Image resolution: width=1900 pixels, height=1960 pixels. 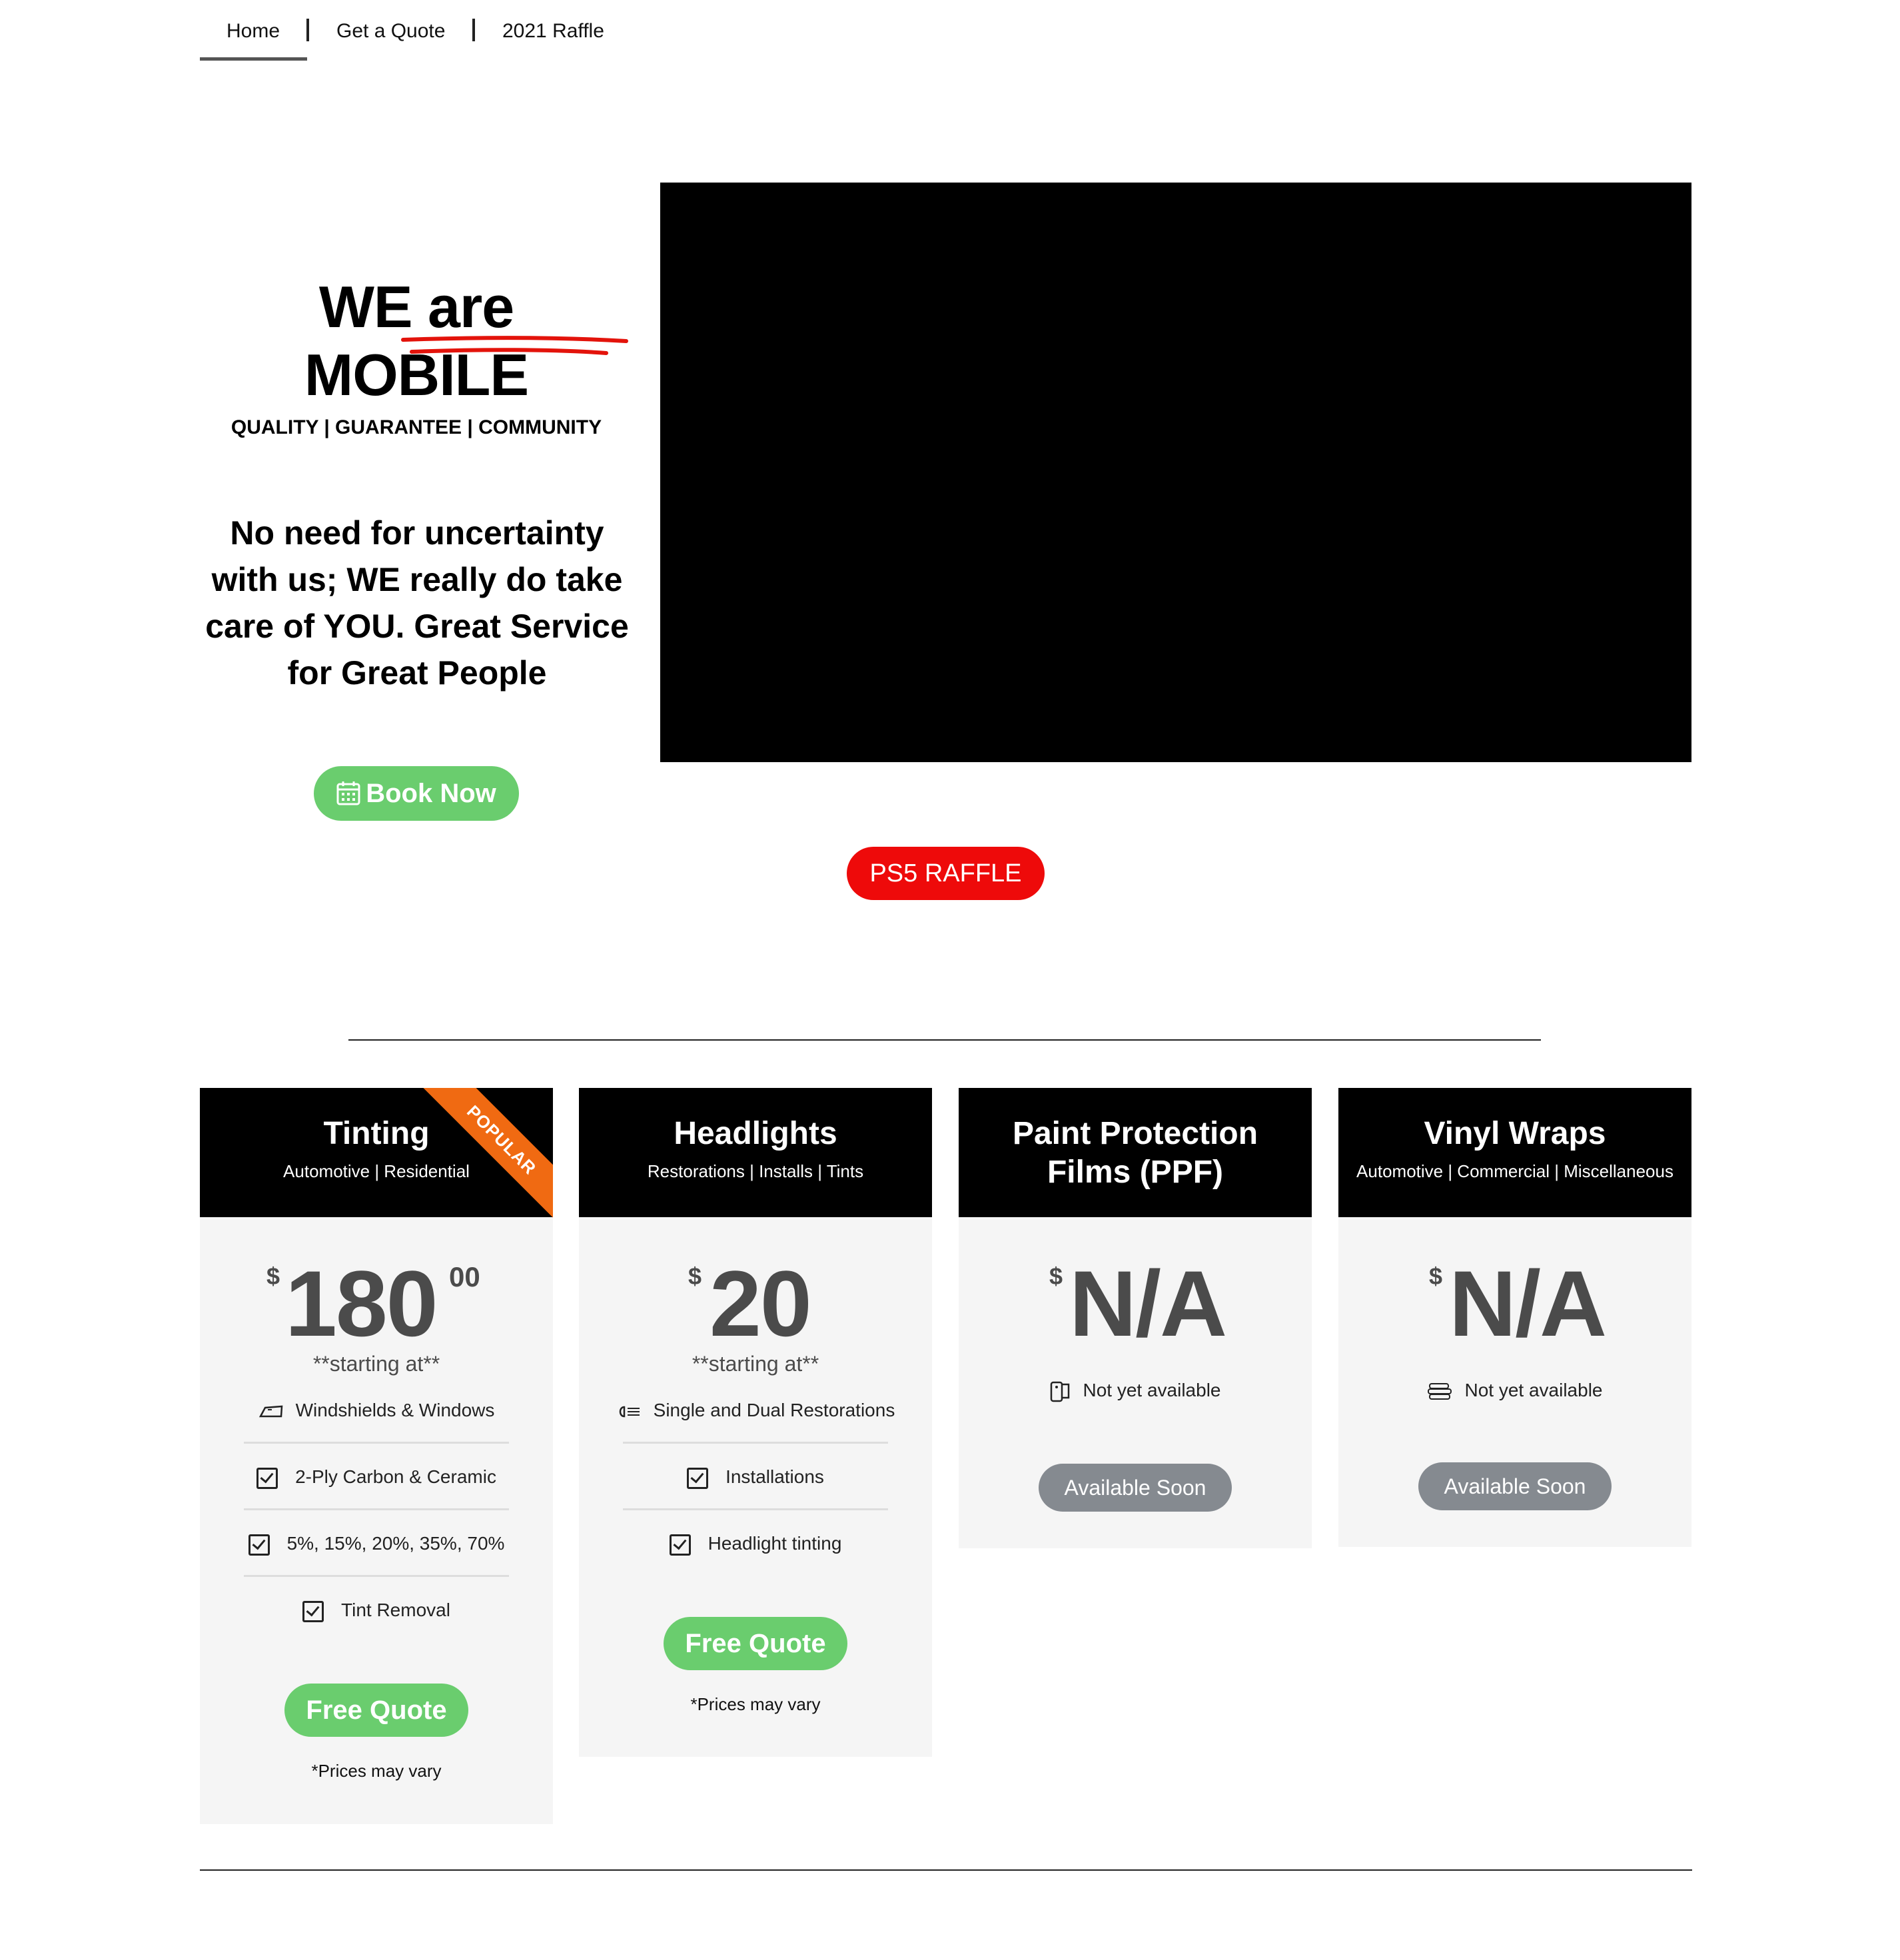 I want to click on vinyl-rolls-icon, so click(x=1440, y=1391).